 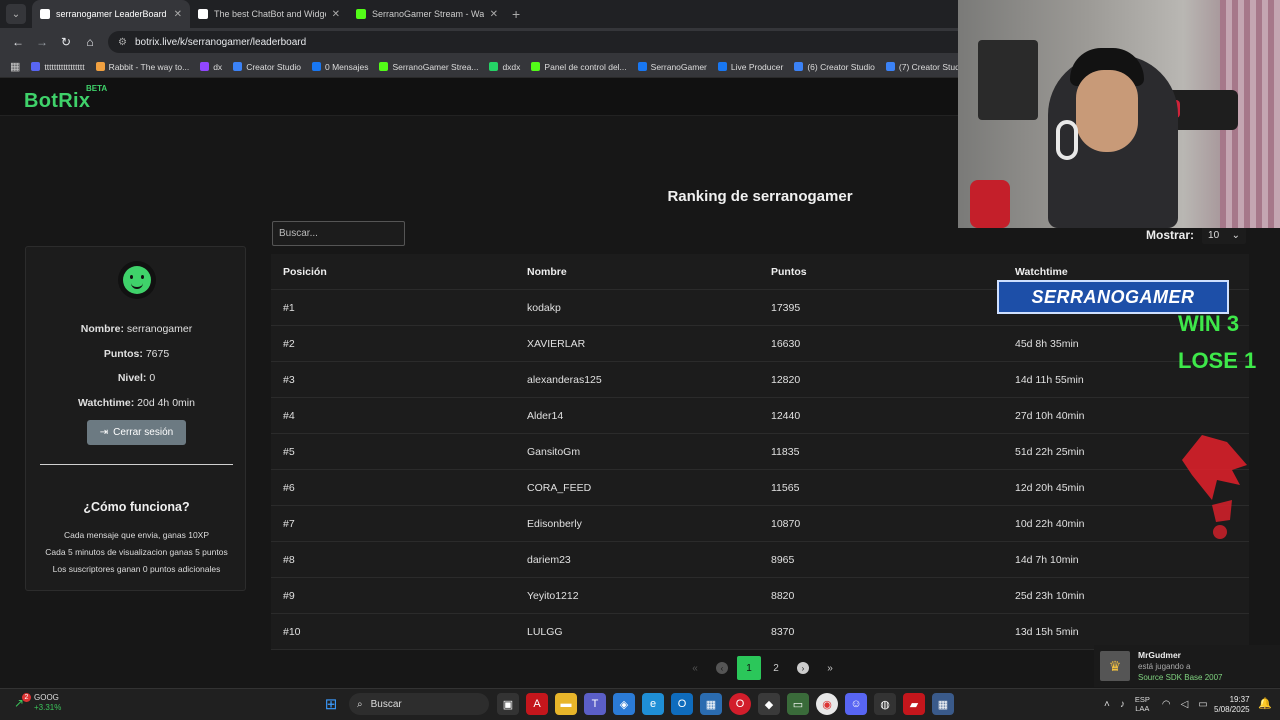 I want to click on site-info-icon: ⚙, so click(x=122, y=42).